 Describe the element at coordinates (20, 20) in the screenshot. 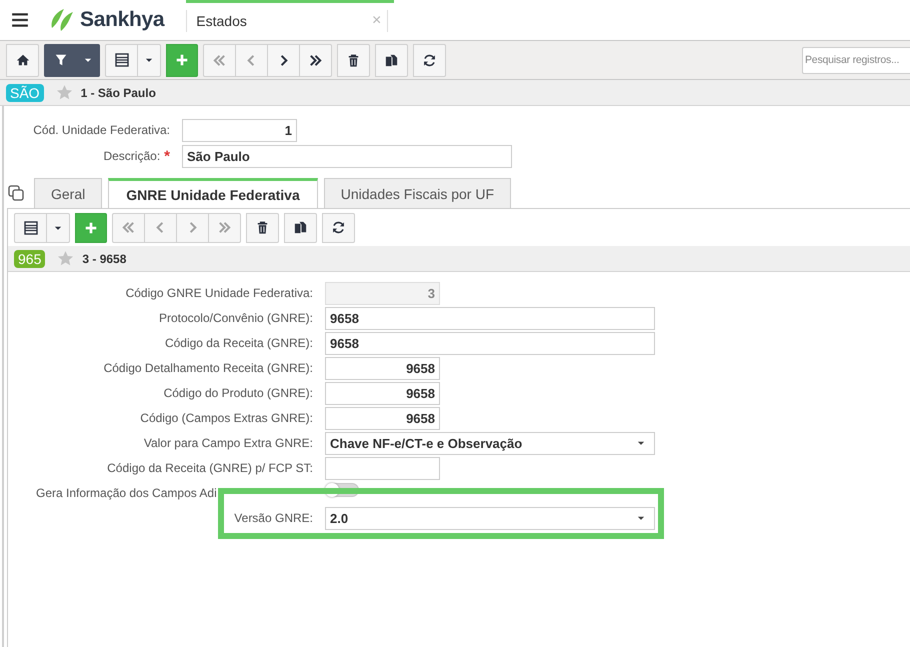

I see `menu-icon` at that location.